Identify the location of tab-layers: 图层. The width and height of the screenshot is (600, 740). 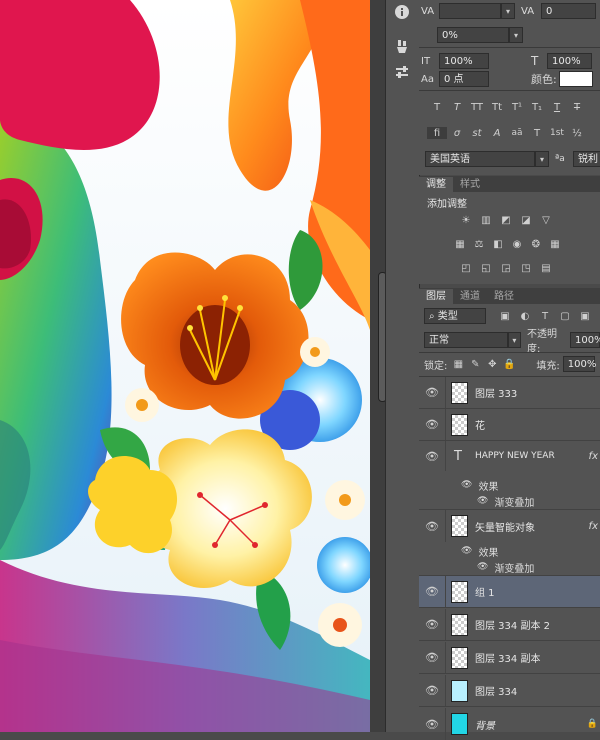
(436, 296).